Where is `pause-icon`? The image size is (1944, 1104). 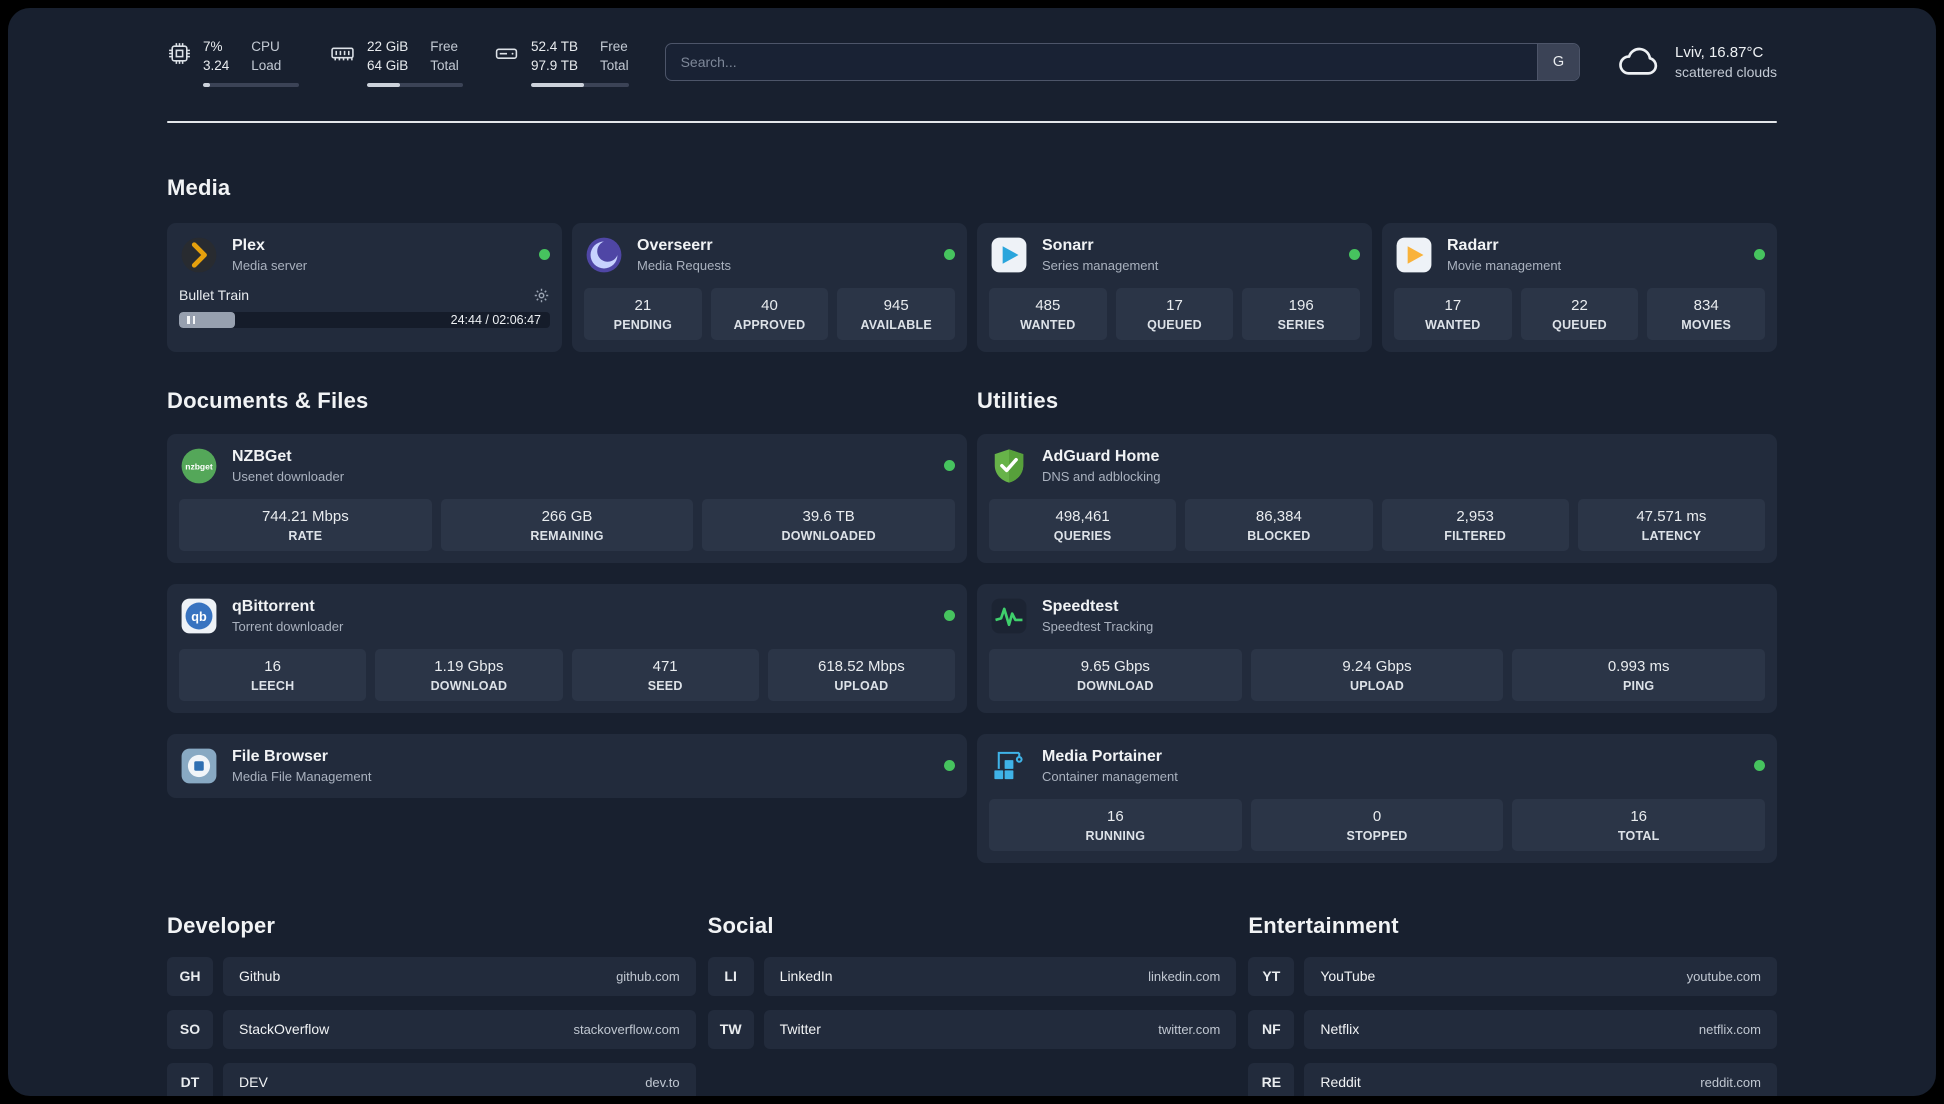
pause-icon is located at coordinates (191, 319).